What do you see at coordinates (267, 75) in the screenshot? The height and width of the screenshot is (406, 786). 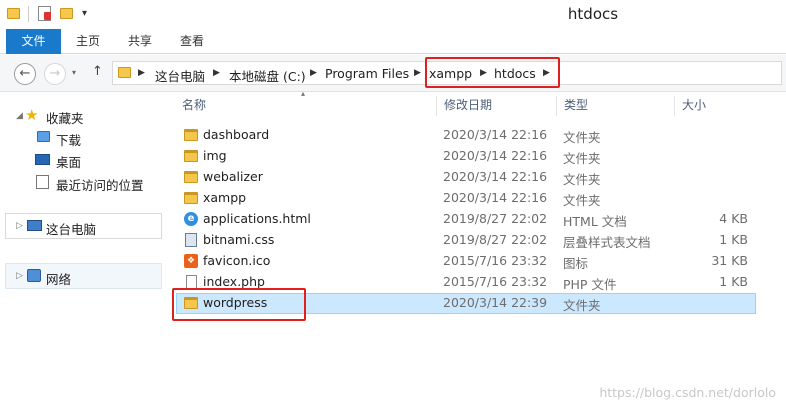 I see `crumb-local-disk: 本地磁盘 (C:)` at bounding box center [267, 75].